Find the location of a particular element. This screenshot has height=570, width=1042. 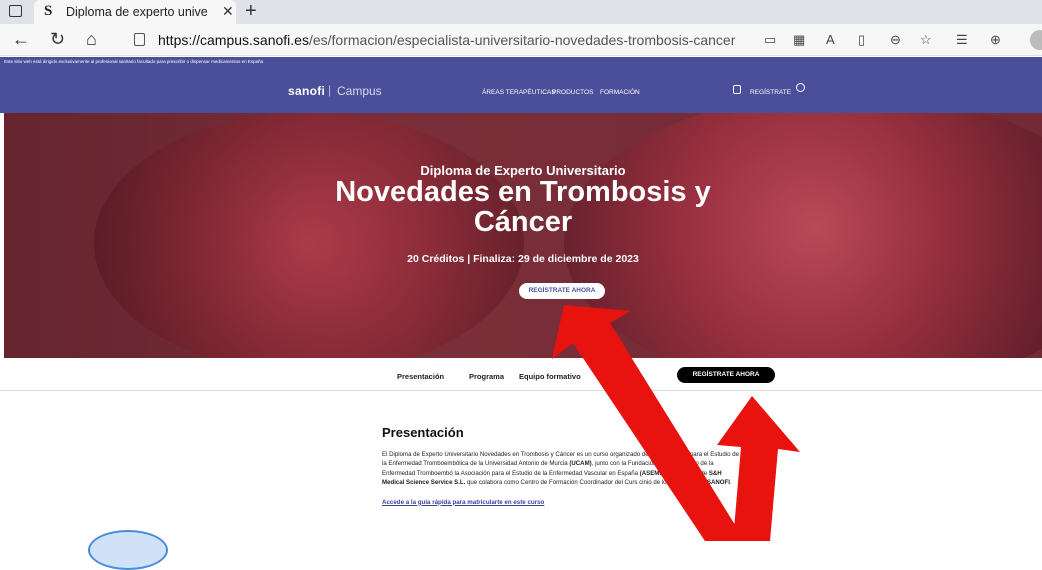

annotation-arrows is located at coordinates (676, 423).